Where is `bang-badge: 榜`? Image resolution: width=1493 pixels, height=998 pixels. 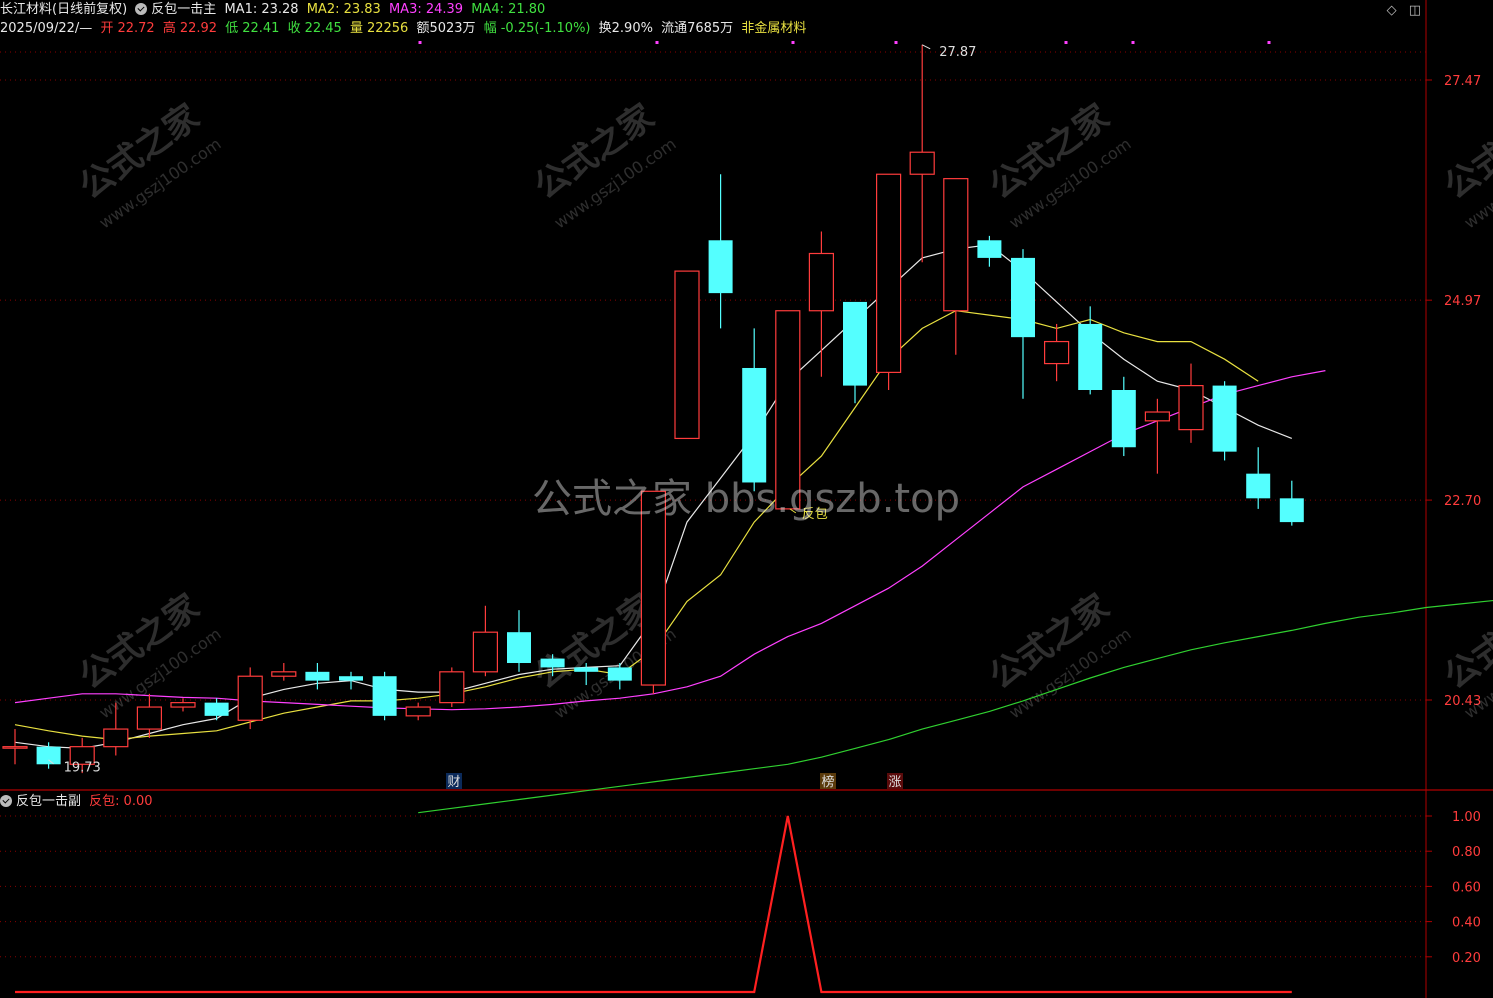
bang-badge: 榜 is located at coordinates (827, 782).